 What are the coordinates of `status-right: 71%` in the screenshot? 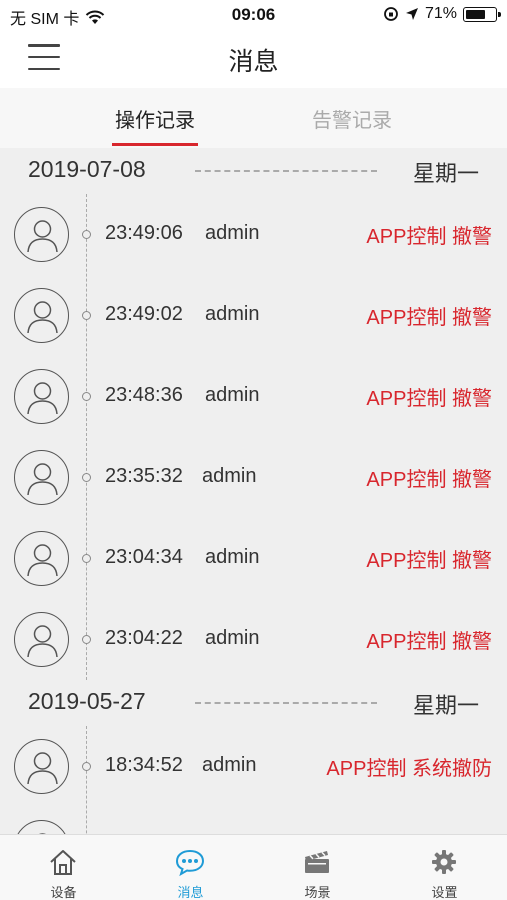 It's located at (442, 14).